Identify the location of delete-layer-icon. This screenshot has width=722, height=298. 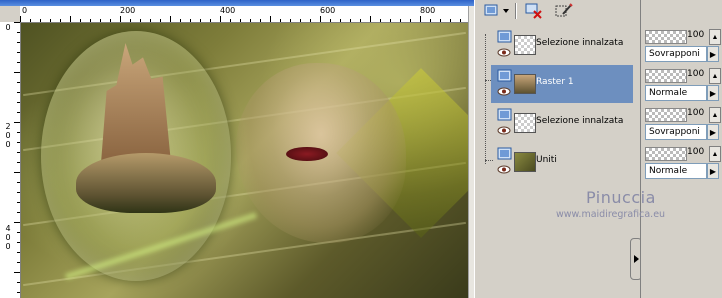
(534, 11).